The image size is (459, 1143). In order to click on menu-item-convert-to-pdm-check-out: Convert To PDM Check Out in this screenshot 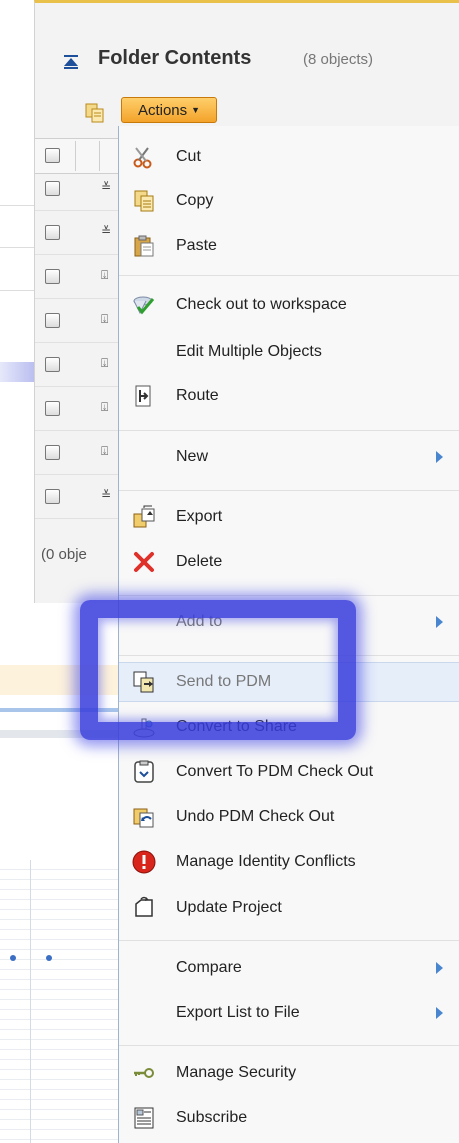, I will do `click(289, 772)`.